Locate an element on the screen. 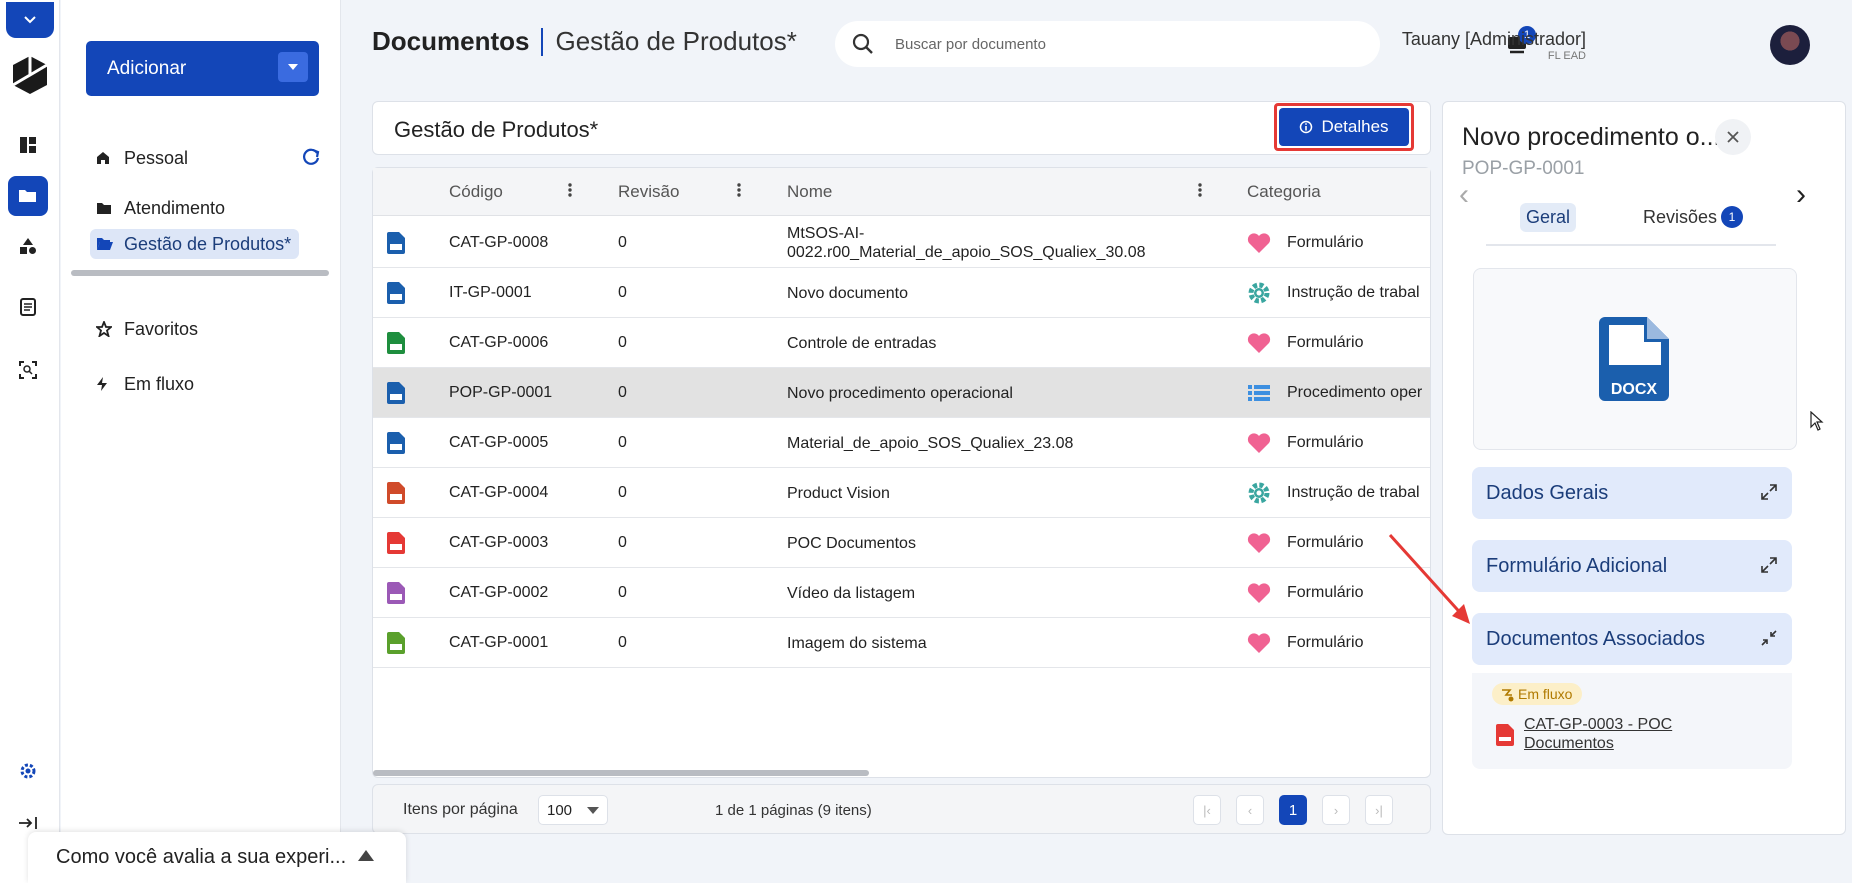 The height and width of the screenshot is (883, 1852). expand-icon is located at coordinates (1769, 492).